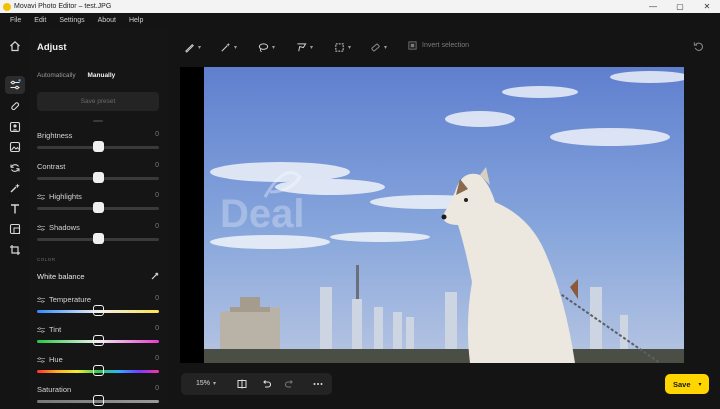 This screenshot has height=409, width=720. Describe the element at coordinates (266, 384) in the screenshot. I see `undo-icon` at that location.